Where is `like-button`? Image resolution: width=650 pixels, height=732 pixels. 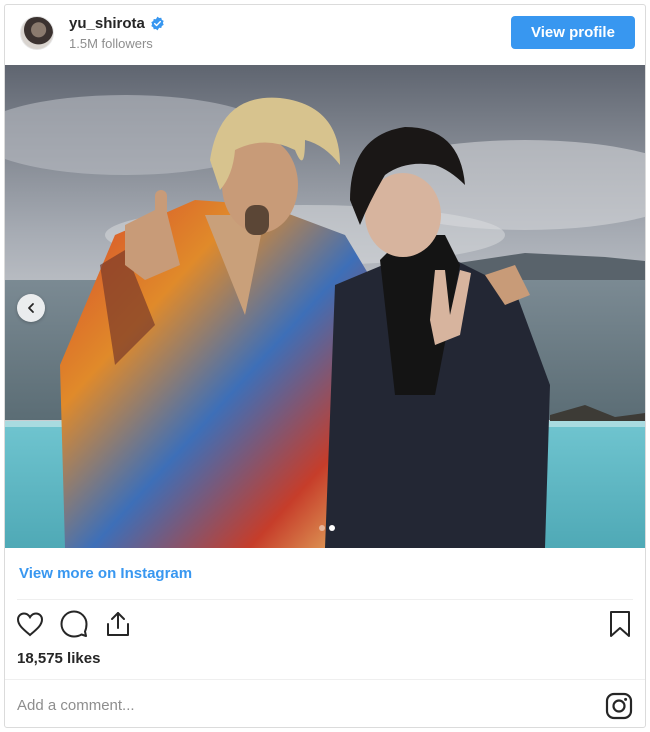 like-button is located at coordinates (30, 624).